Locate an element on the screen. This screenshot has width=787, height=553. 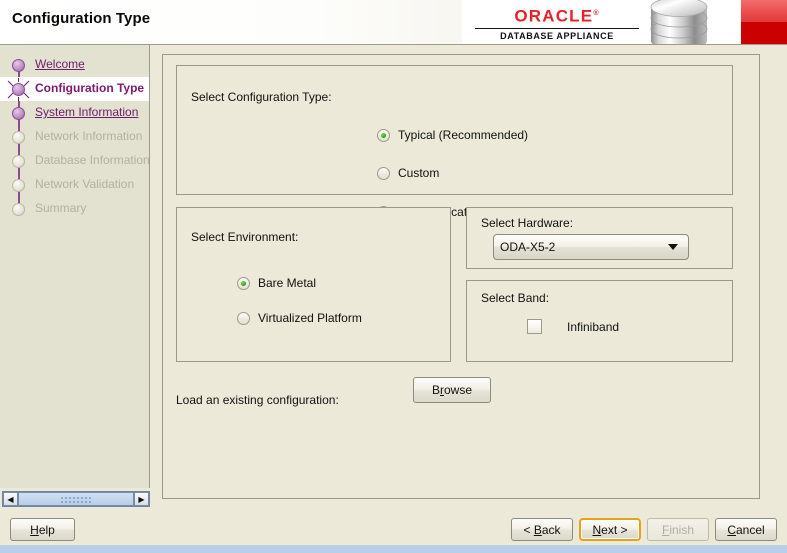
hardware-select-value: ODA-X5-2 is located at coordinates (528, 247).